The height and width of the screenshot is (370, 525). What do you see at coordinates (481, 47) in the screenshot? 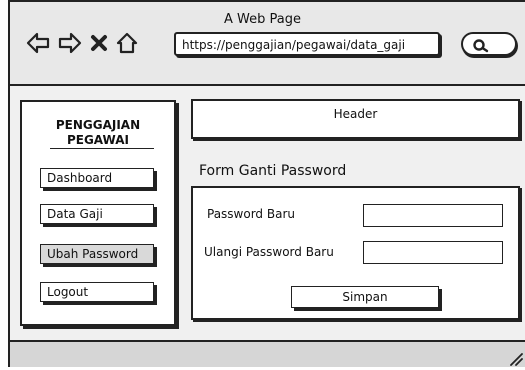
I see `search-icon` at bounding box center [481, 47].